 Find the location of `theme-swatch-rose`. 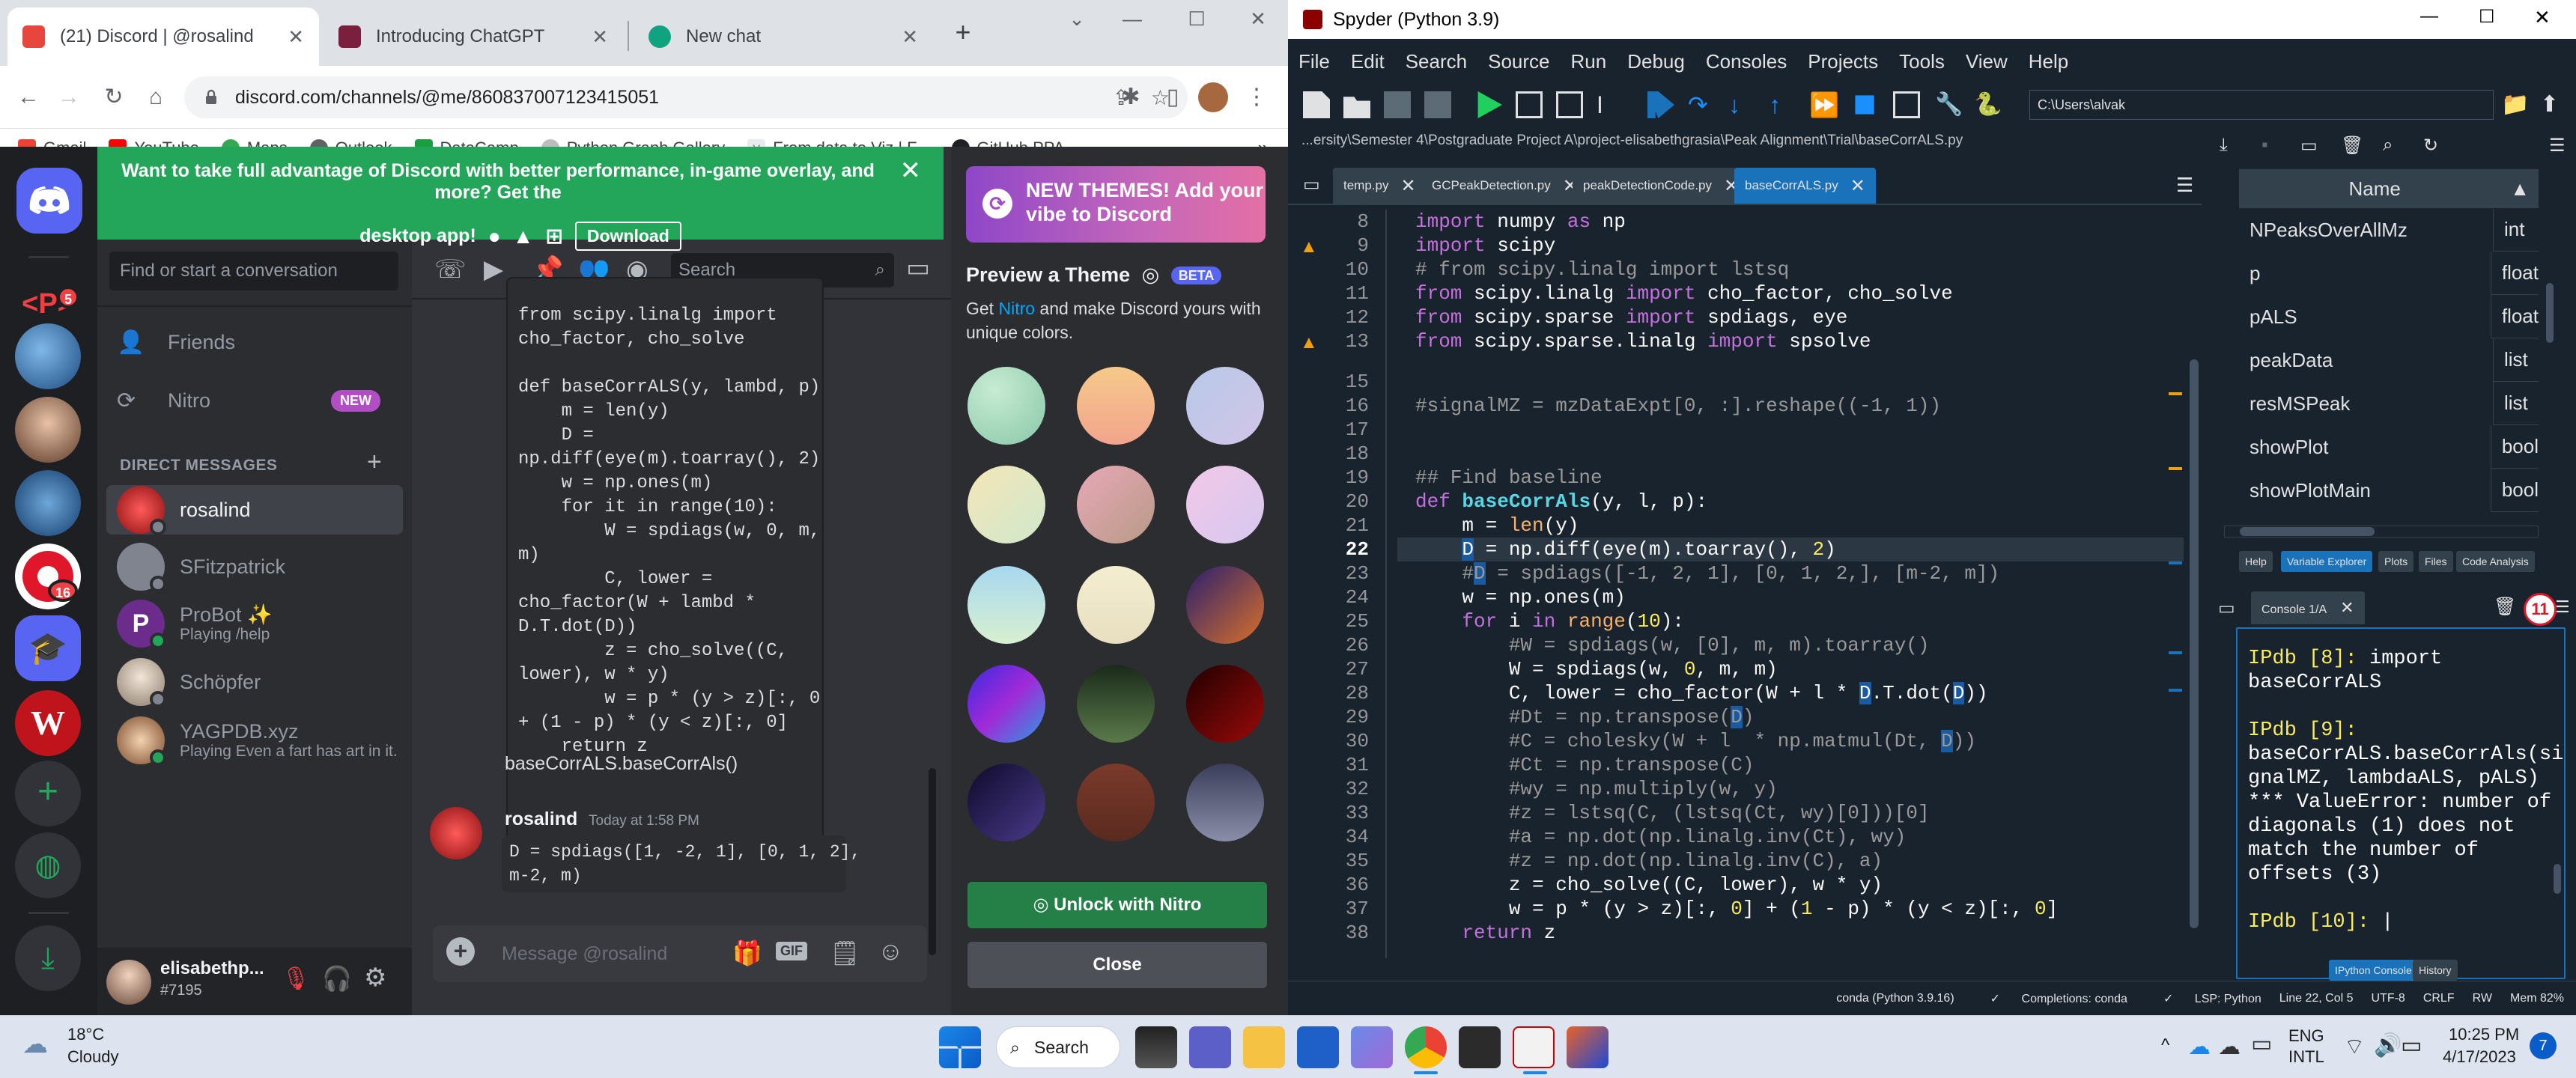

theme-swatch-rose is located at coordinates (1116, 504).